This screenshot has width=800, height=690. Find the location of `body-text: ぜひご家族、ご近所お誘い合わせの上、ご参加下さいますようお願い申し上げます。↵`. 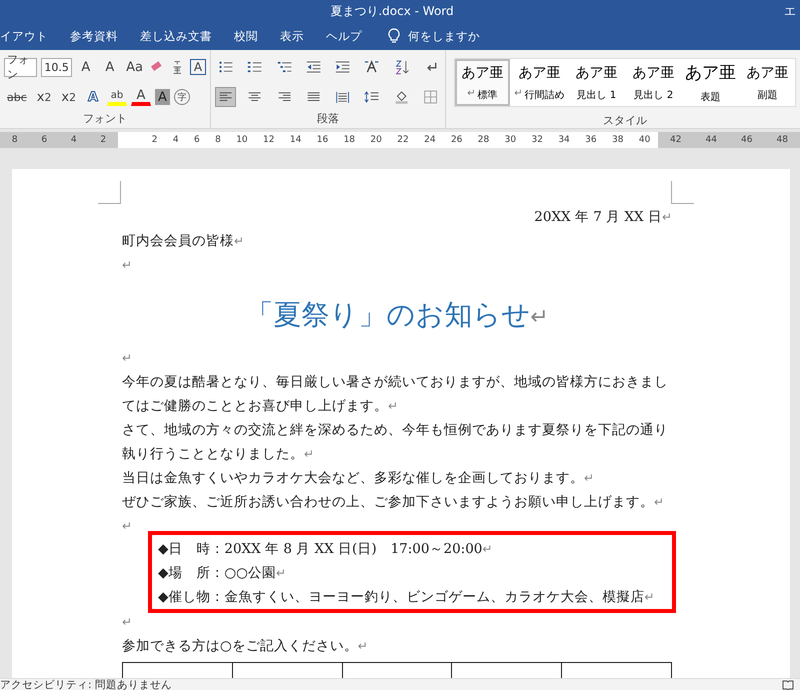

body-text: ぜひご家族、ご近所お誘い合わせの上、ご参加下さいますようお願い申し上げます。↵ is located at coordinates (394, 502).